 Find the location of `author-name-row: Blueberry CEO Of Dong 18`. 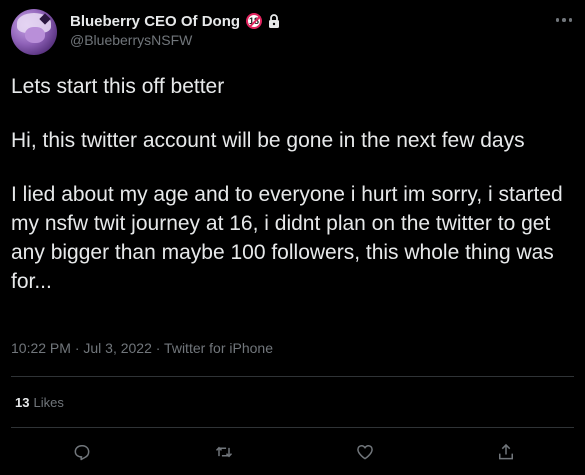

author-name-row: Blueberry CEO Of Dong 18 is located at coordinates (176, 21).